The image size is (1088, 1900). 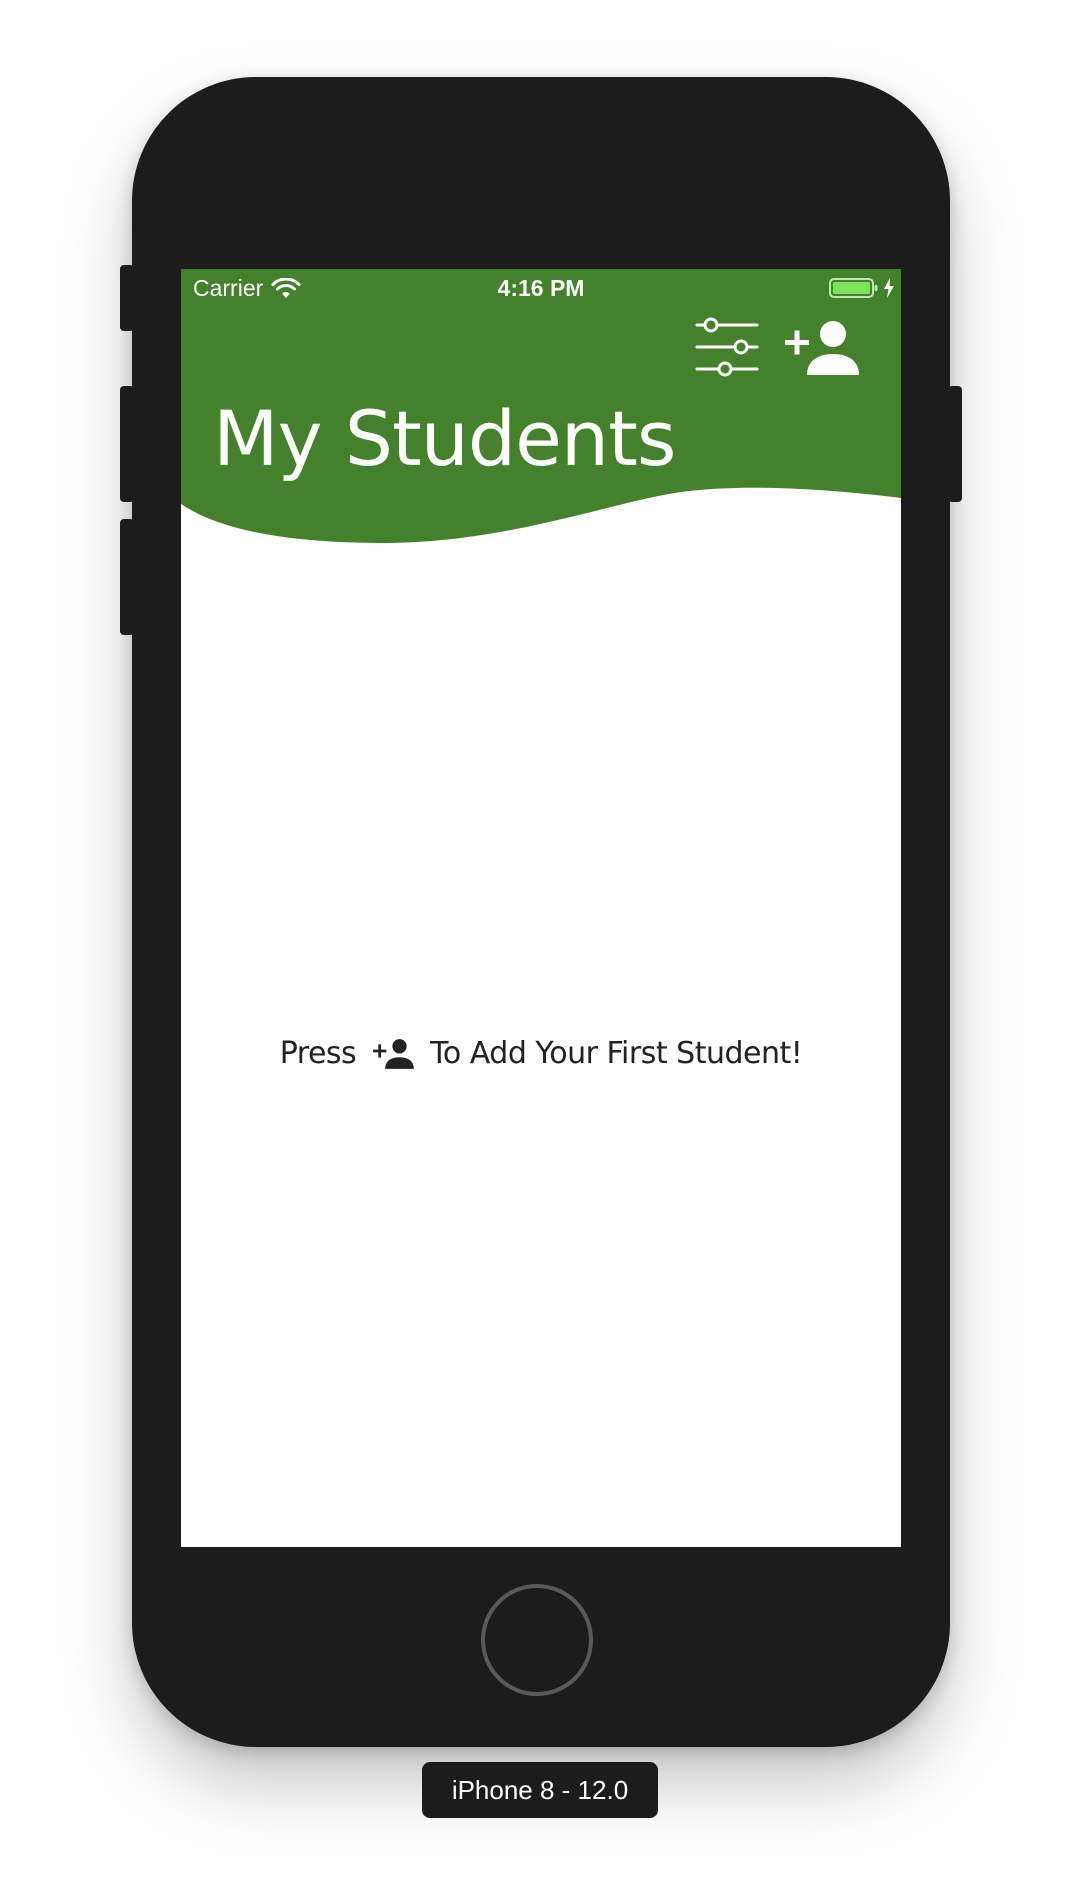 I want to click on page-title: My Students, so click(x=444, y=438).